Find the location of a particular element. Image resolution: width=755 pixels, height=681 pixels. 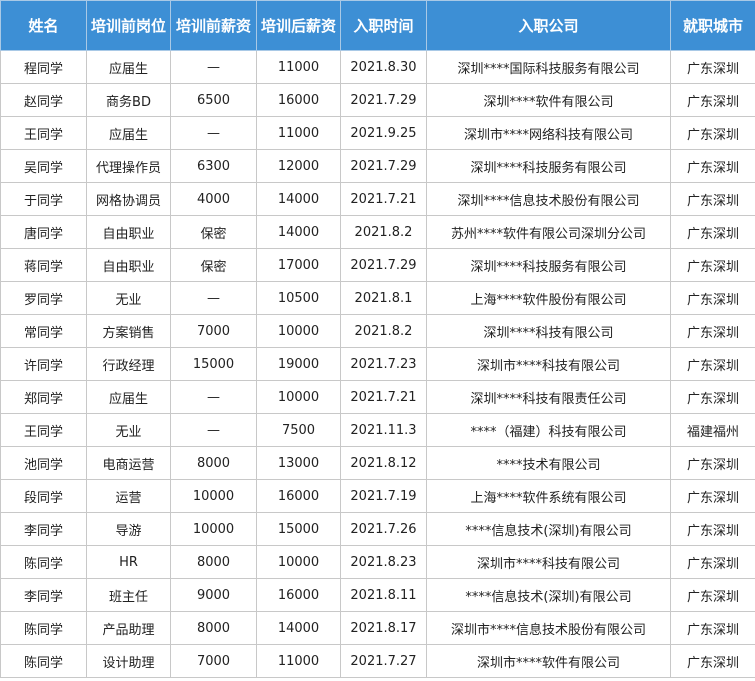

cell-hire-date: 2021.8.1 is located at coordinates (383, 298).